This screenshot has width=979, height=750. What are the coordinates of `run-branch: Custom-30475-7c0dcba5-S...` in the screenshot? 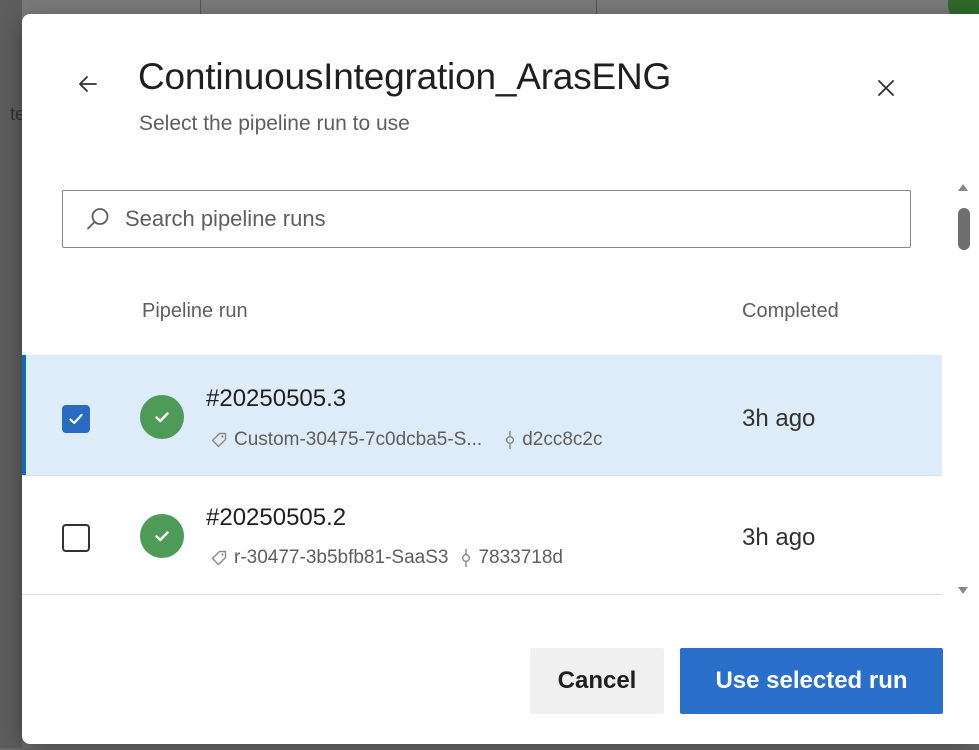 It's located at (358, 439).